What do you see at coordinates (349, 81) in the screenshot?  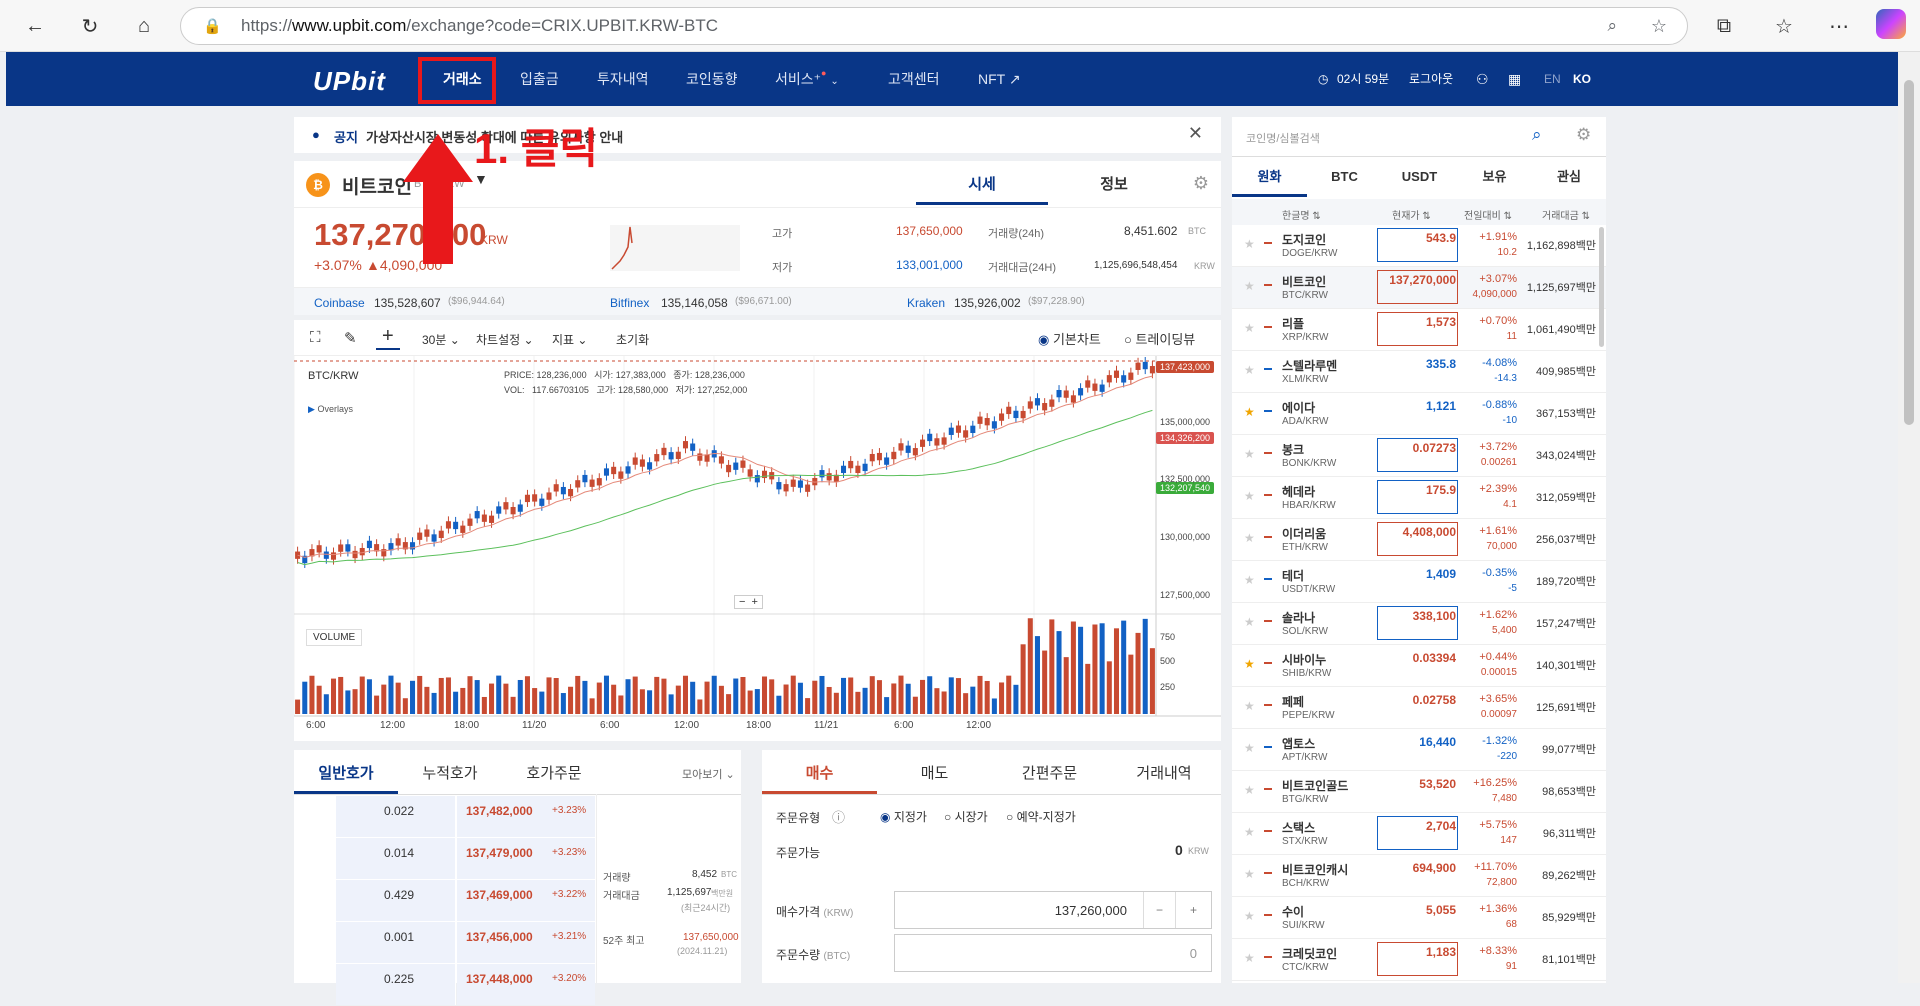 I see `upbit-logo: UPbit` at bounding box center [349, 81].